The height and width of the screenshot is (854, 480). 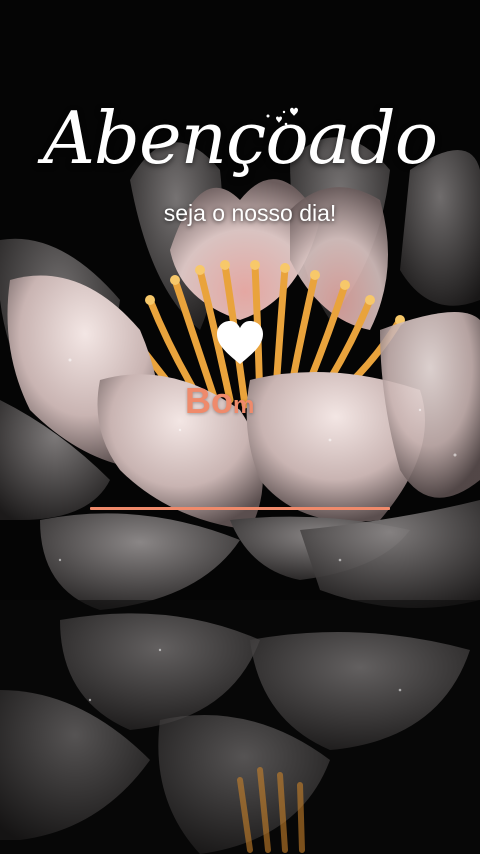 What do you see at coordinates (240, 138) in the screenshot?
I see `greeting-title: Abençoado` at bounding box center [240, 138].